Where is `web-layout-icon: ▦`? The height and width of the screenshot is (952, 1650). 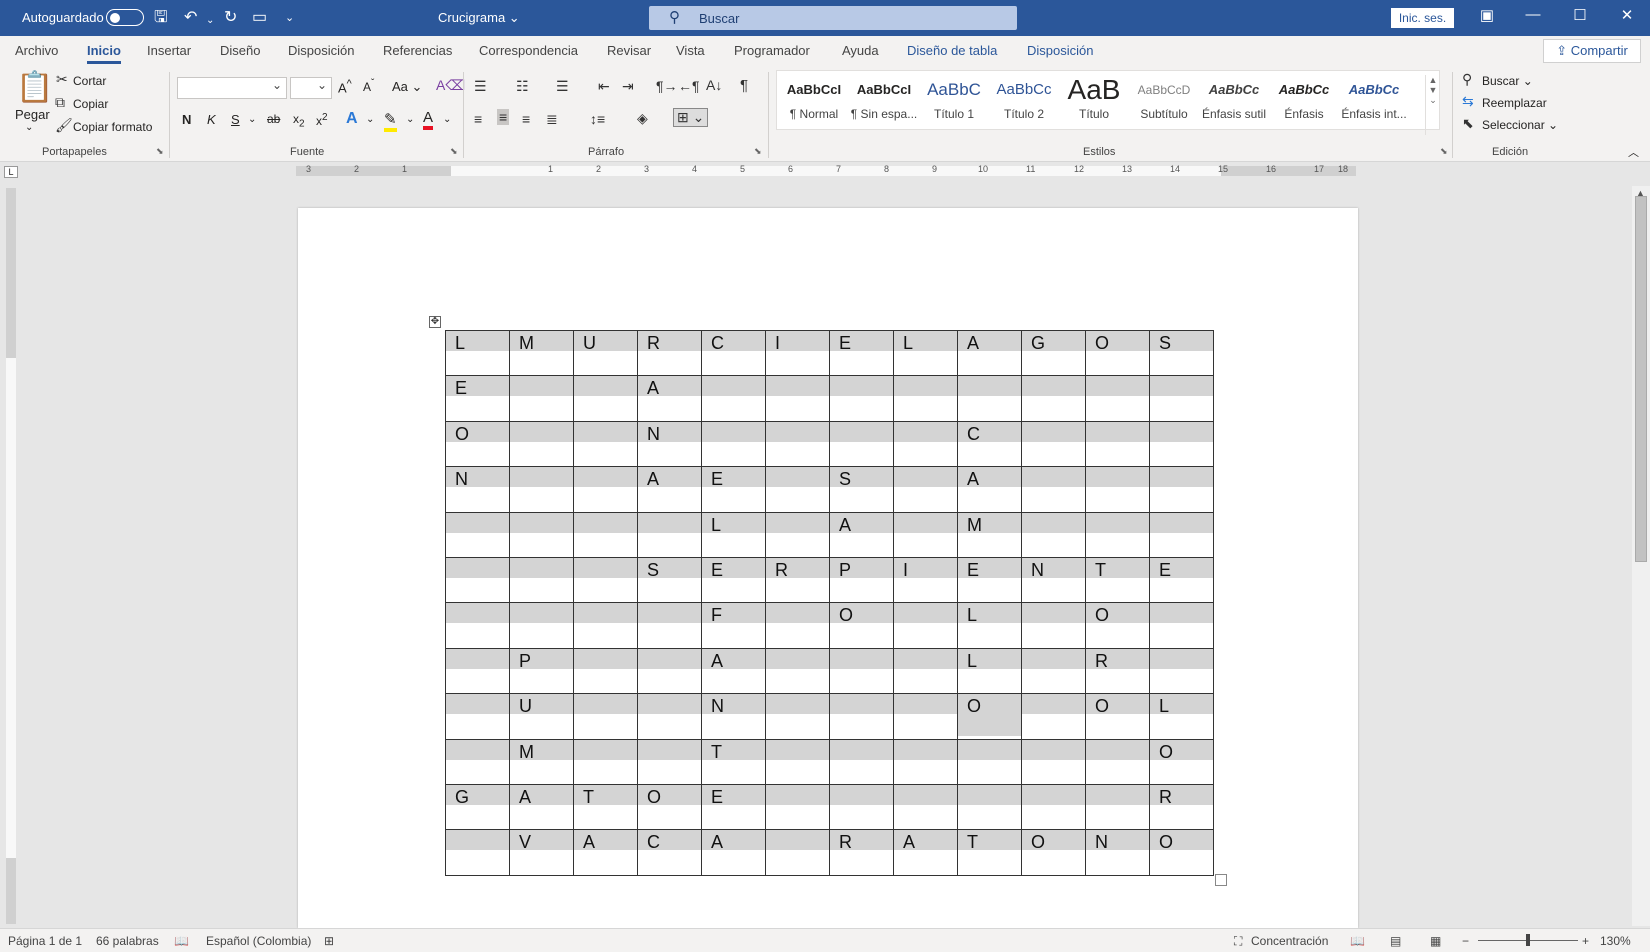 web-layout-icon: ▦ is located at coordinates (1435, 941).